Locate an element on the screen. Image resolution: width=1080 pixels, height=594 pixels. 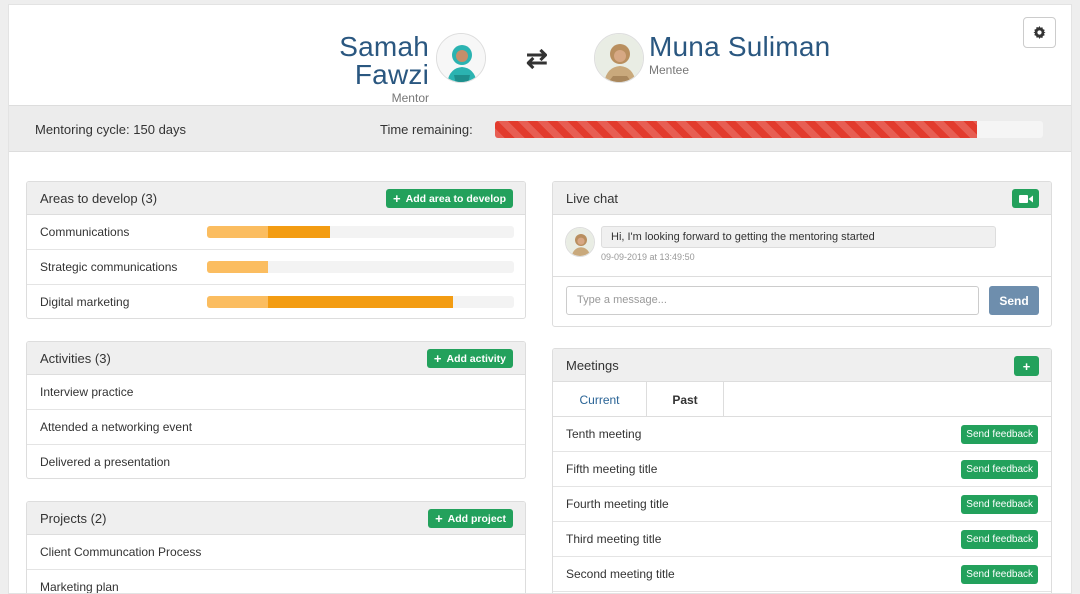
areas-title: Areas to develop (3) is located at coordinates (99, 198).